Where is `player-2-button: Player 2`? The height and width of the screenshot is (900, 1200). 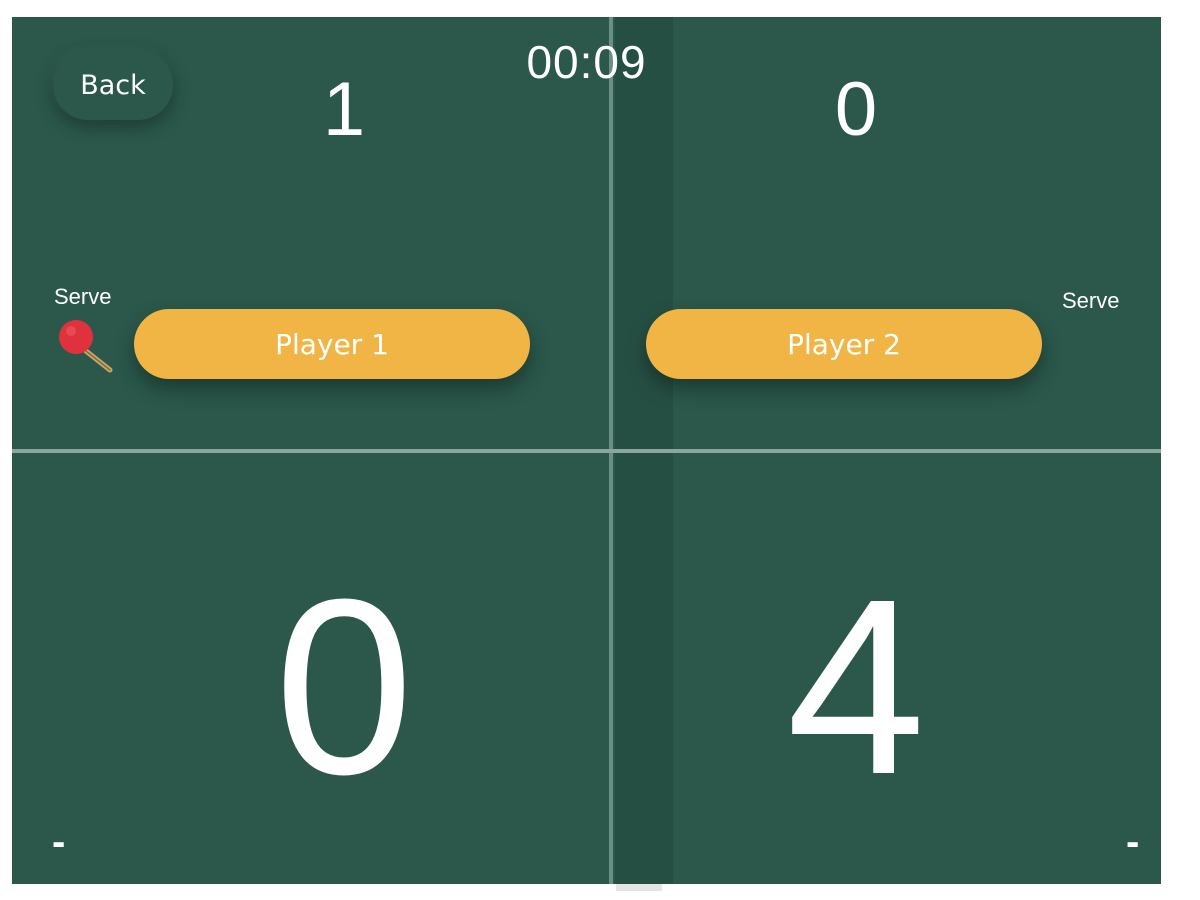 player-2-button: Player 2 is located at coordinates (844, 344).